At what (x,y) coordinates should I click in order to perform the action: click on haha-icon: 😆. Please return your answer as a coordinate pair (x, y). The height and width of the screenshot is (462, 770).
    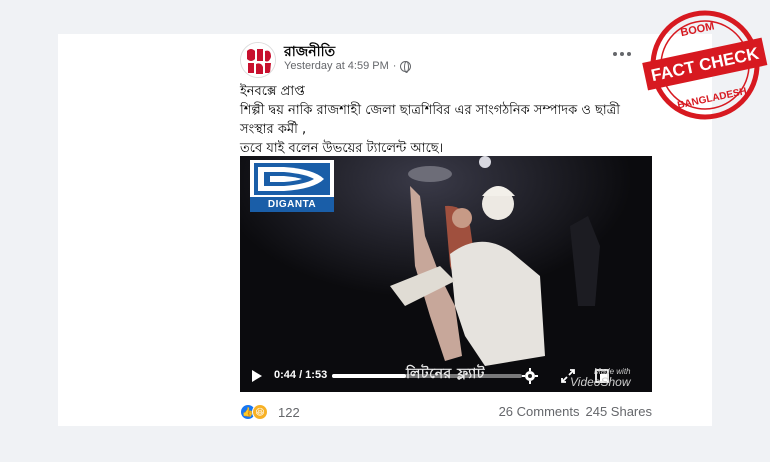
    Looking at the image, I should click on (260, 412).